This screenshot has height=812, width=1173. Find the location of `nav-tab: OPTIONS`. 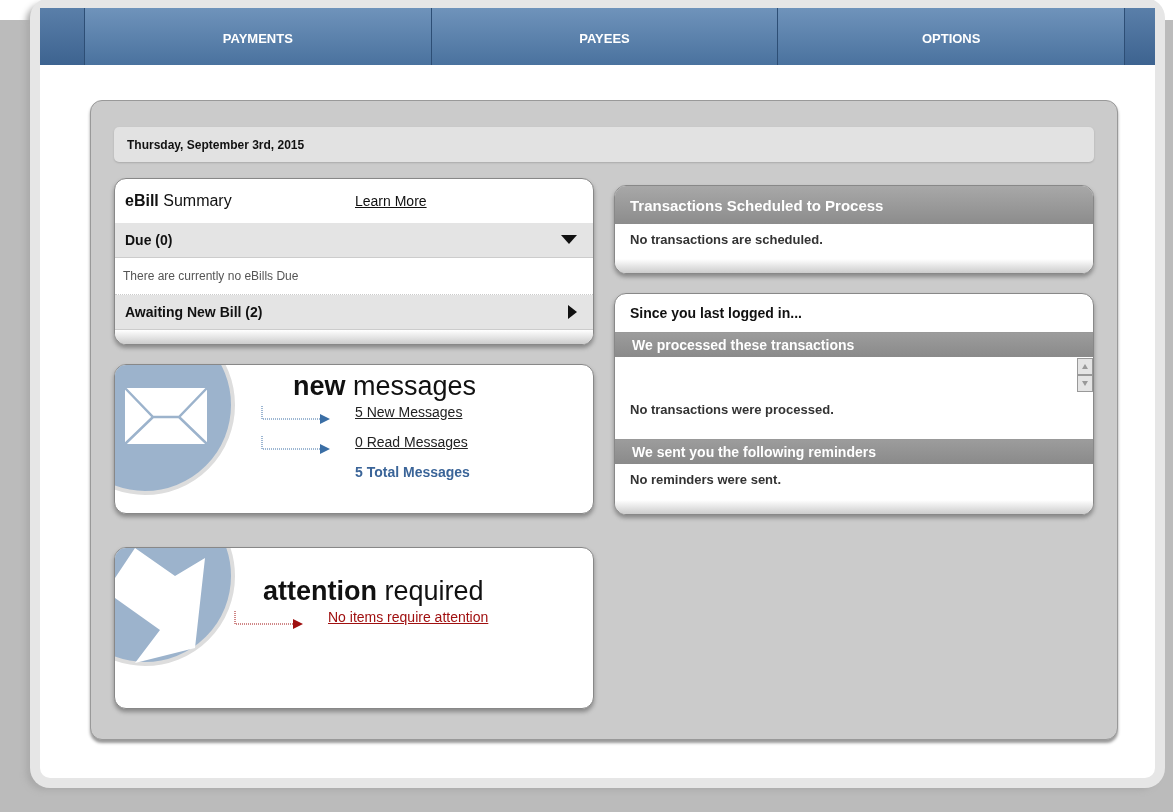

nav-tab: OPTIONS is located at coordinates (951, 36).